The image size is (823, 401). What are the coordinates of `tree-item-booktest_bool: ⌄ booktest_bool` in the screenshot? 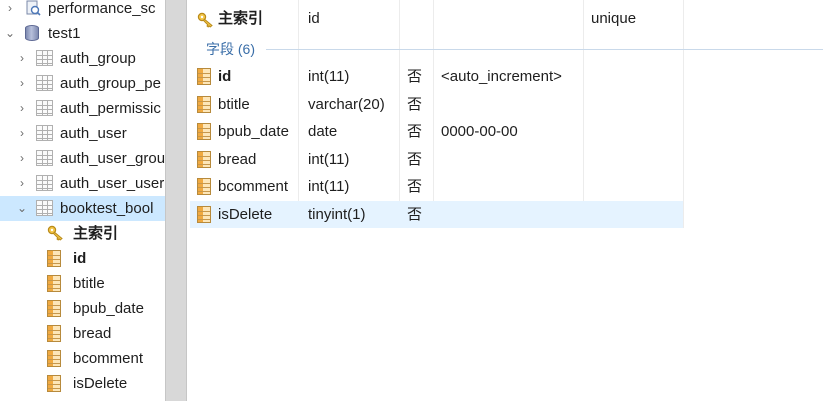 It's located at (82, 208).